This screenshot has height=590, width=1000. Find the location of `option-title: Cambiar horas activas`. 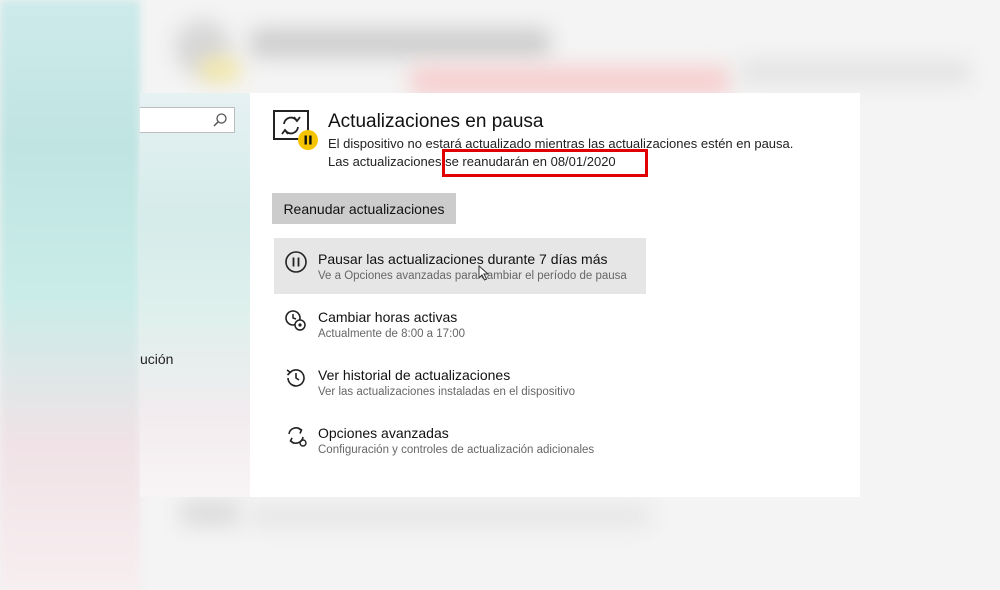

option-title: Cambiar horas activas is located at coordinates (388, 317).